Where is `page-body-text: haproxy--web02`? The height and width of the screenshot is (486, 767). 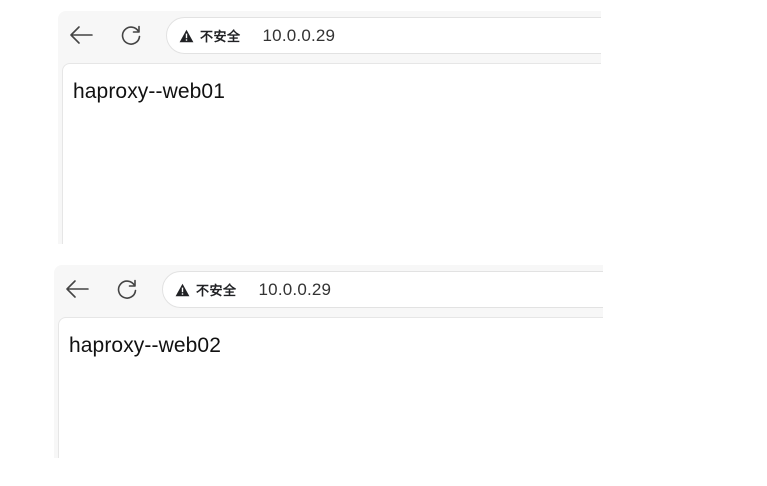 page-body-text: haproxy--web02 is located at coordinates (145, 345).